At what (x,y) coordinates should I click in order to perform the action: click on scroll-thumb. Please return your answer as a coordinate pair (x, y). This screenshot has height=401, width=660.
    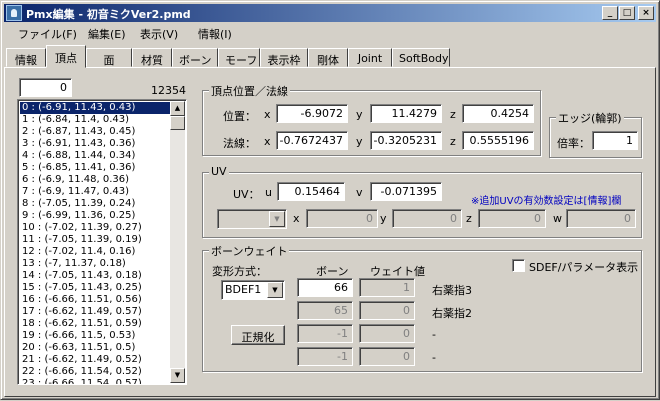
    Looking at the image, I should click on (177, 123).